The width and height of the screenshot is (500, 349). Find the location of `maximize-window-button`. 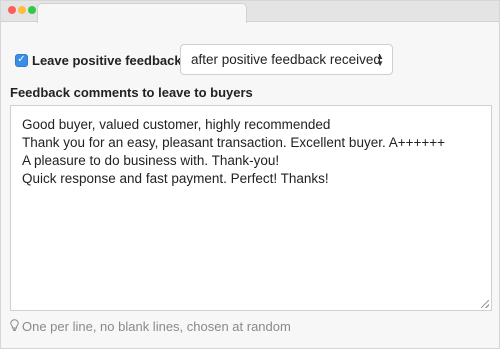

maximize-window-button is located at coordinates (32, 10).